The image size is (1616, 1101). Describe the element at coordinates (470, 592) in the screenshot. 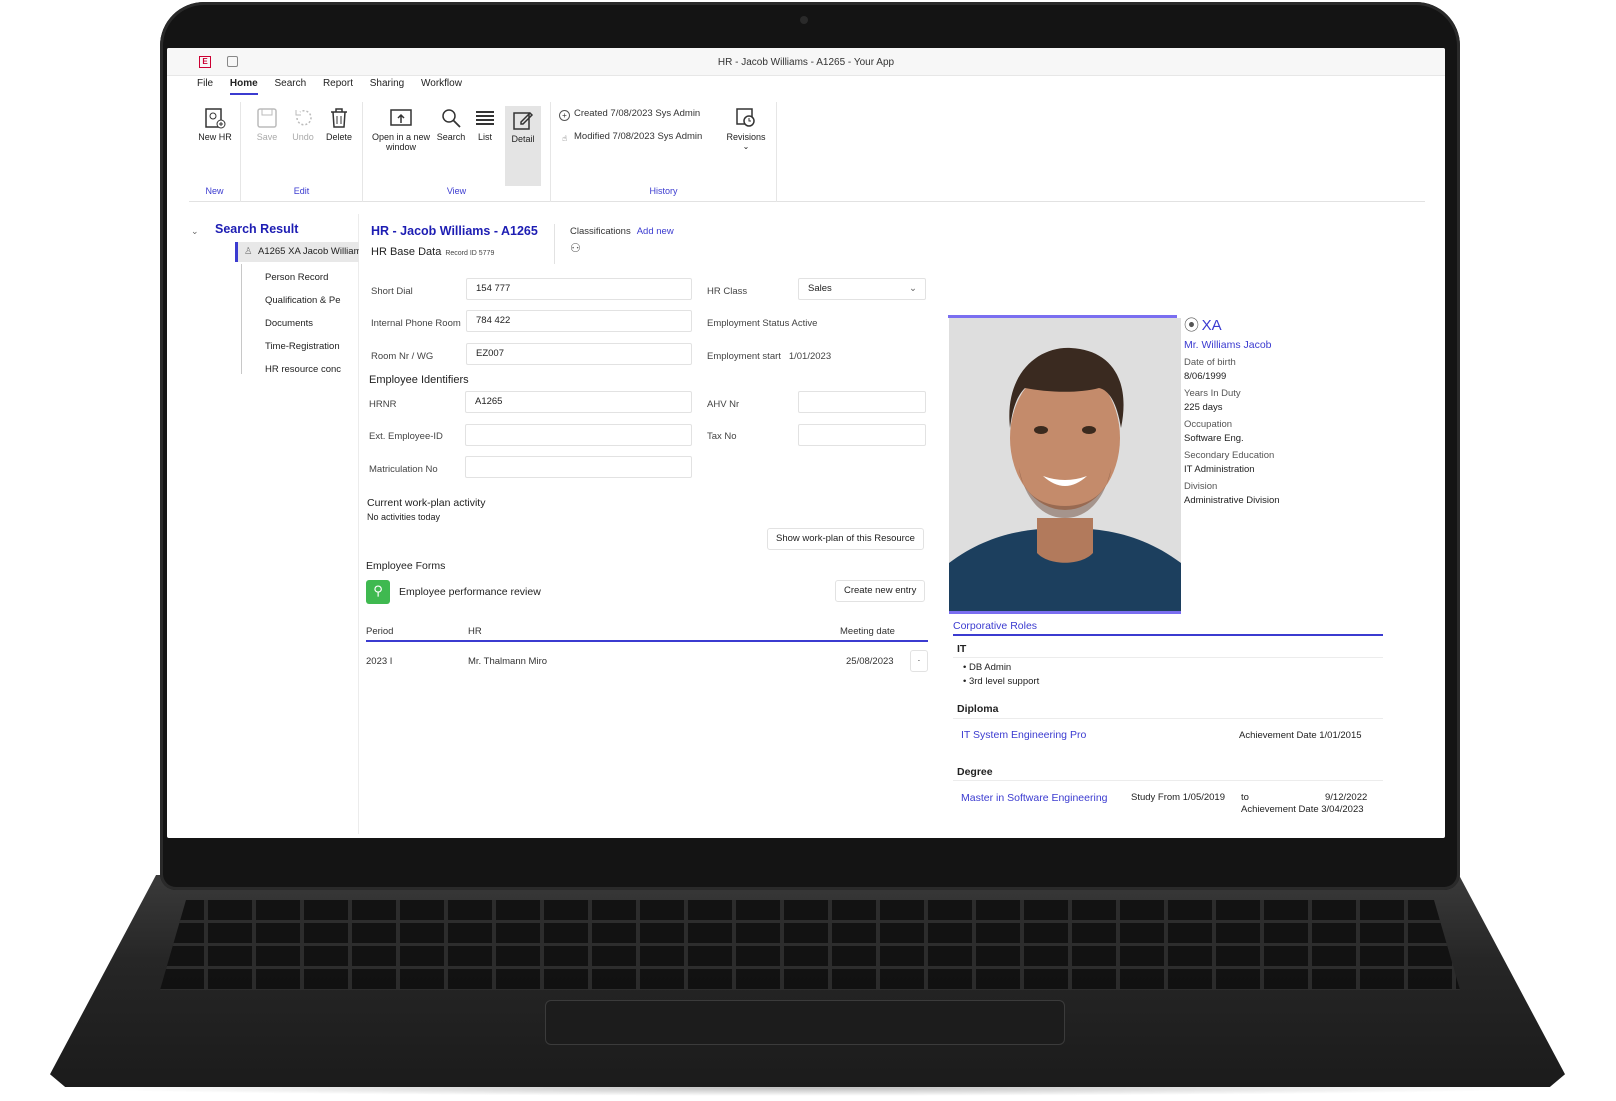

I see `form-name: Employee performance review` at that location.